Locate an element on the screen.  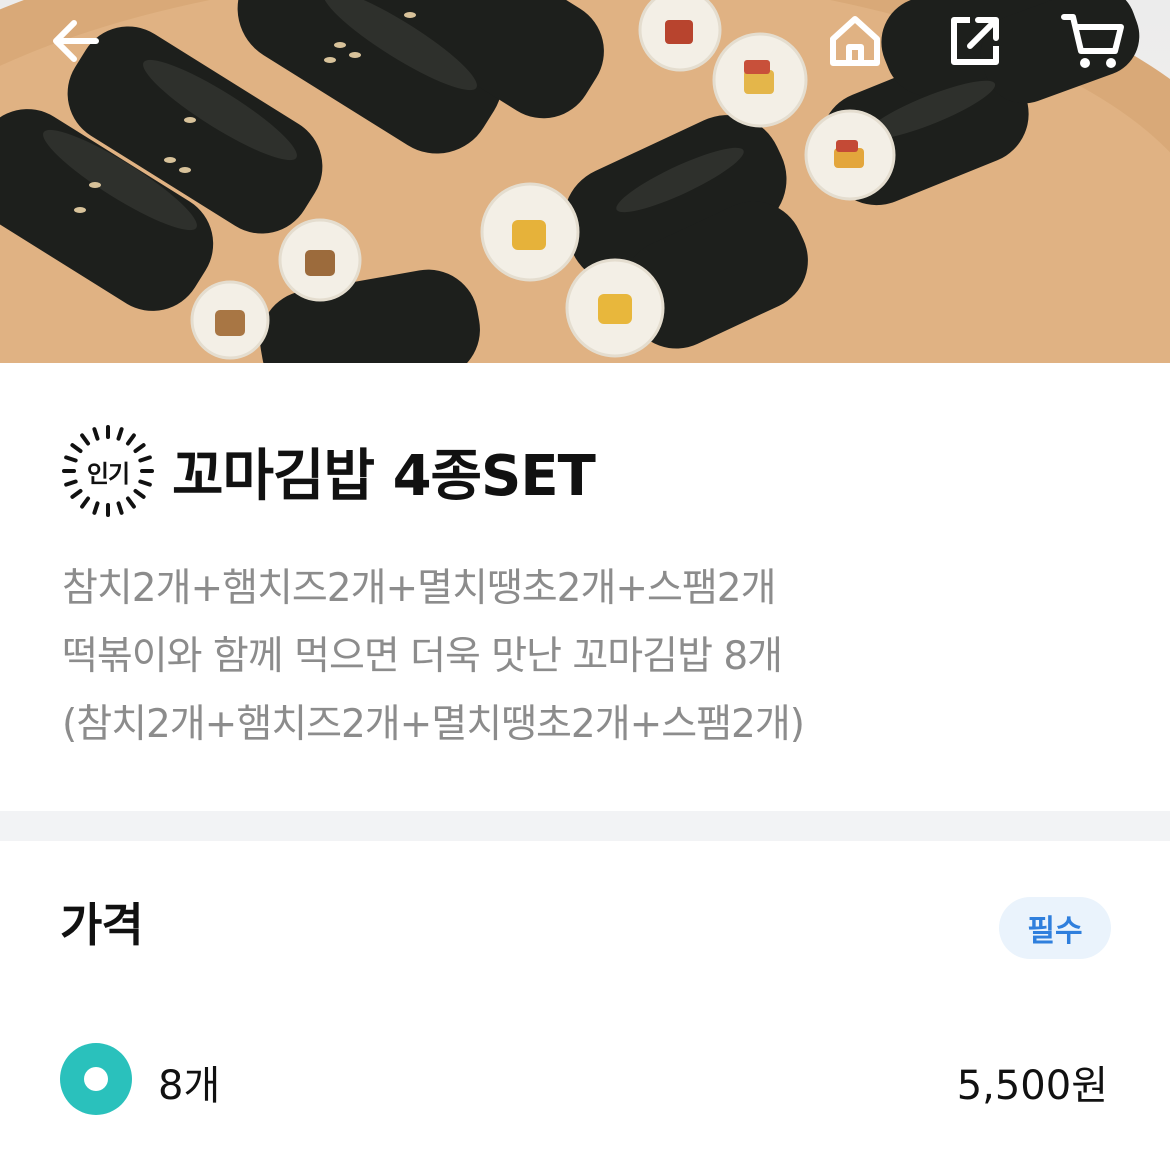
popular-badge: 인기 is located at coordinates (108, 471).